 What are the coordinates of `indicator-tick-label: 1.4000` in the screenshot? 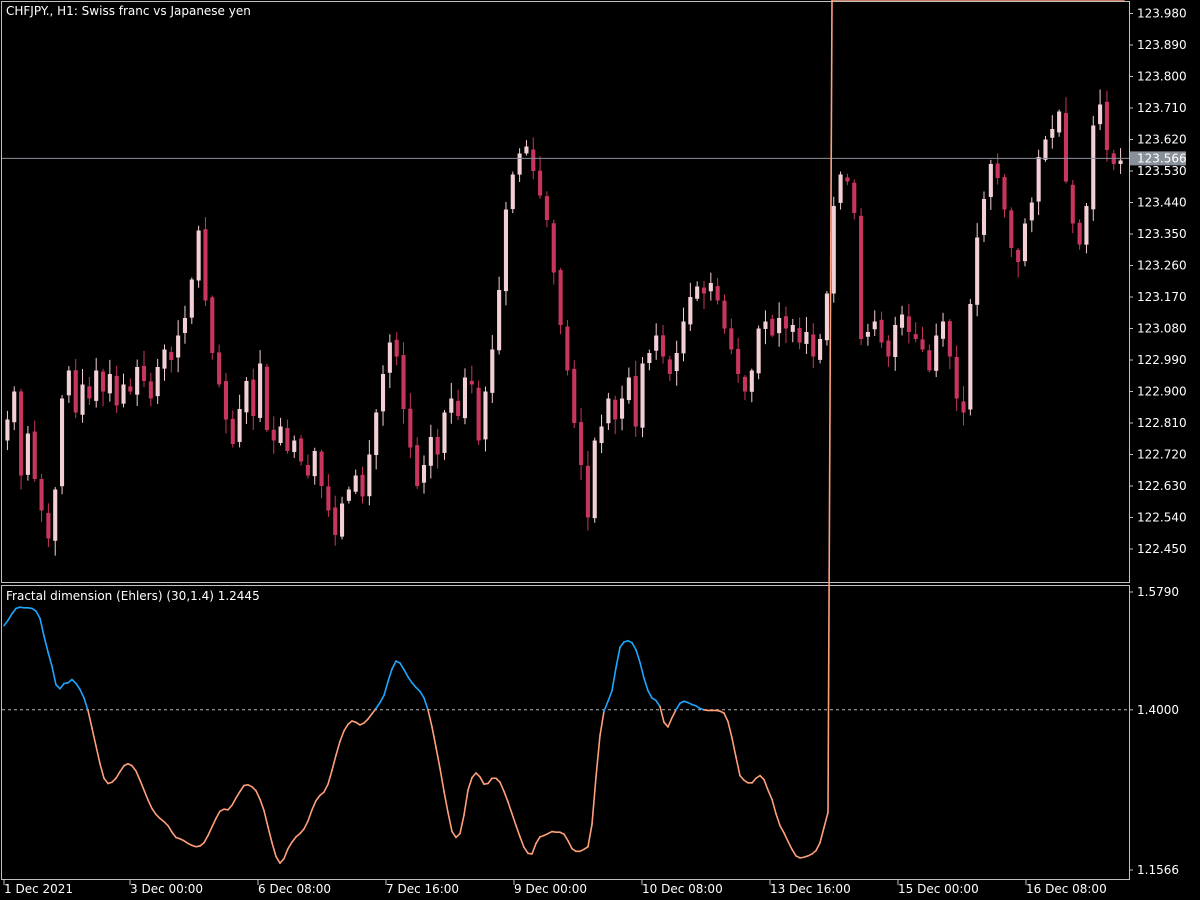 It's located at (1158, 710).